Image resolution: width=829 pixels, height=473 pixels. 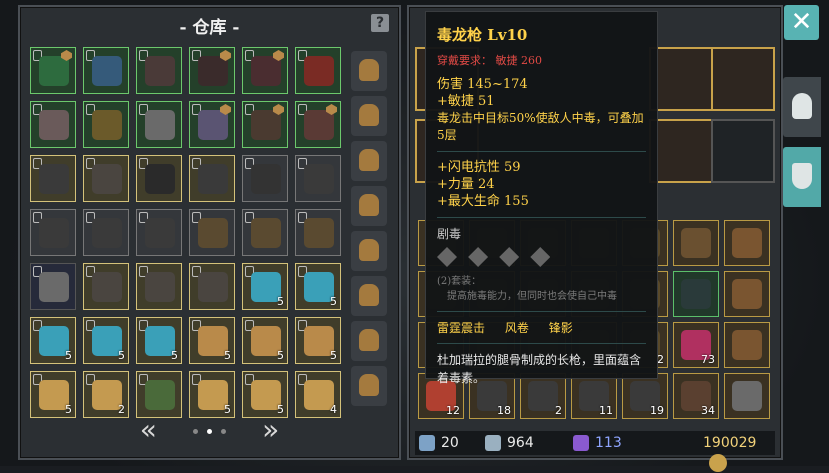 What do you see at coordinates (696, 396) in the screenshot?
I see `inventory-slot: 34` at bounding box center [696, 396].